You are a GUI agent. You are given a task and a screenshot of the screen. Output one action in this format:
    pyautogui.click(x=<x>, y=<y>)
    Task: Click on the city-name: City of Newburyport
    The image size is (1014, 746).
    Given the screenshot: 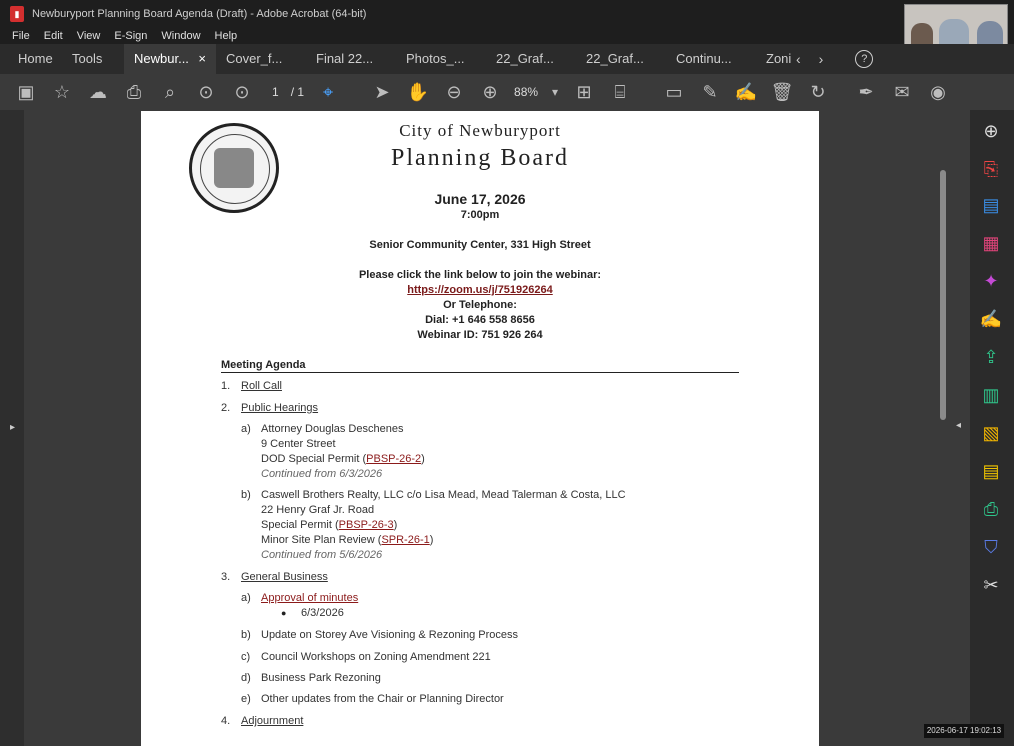 What is the action you would take?
    pyautogui.click(x=480, y=130)
    